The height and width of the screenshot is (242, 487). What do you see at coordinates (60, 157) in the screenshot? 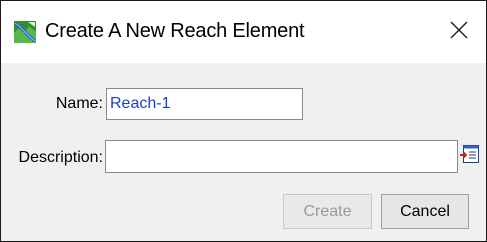
I see `description-label: Description:` at bounding box center [60, 157].